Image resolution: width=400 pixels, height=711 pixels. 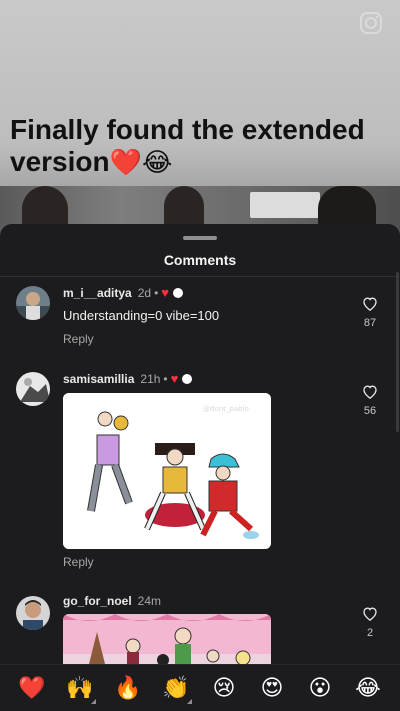 I want to click on comment-meta: samisamillia 21h • ♥, so click(x=128, y=378).